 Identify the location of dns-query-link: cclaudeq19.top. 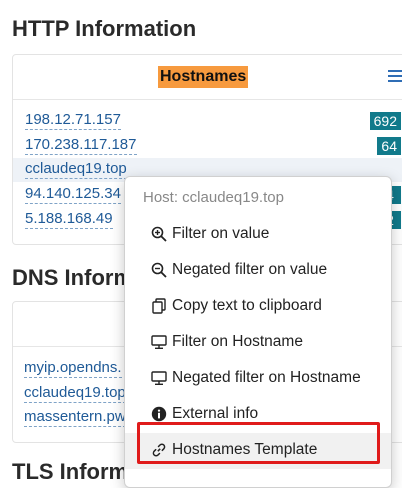
(75, 393).